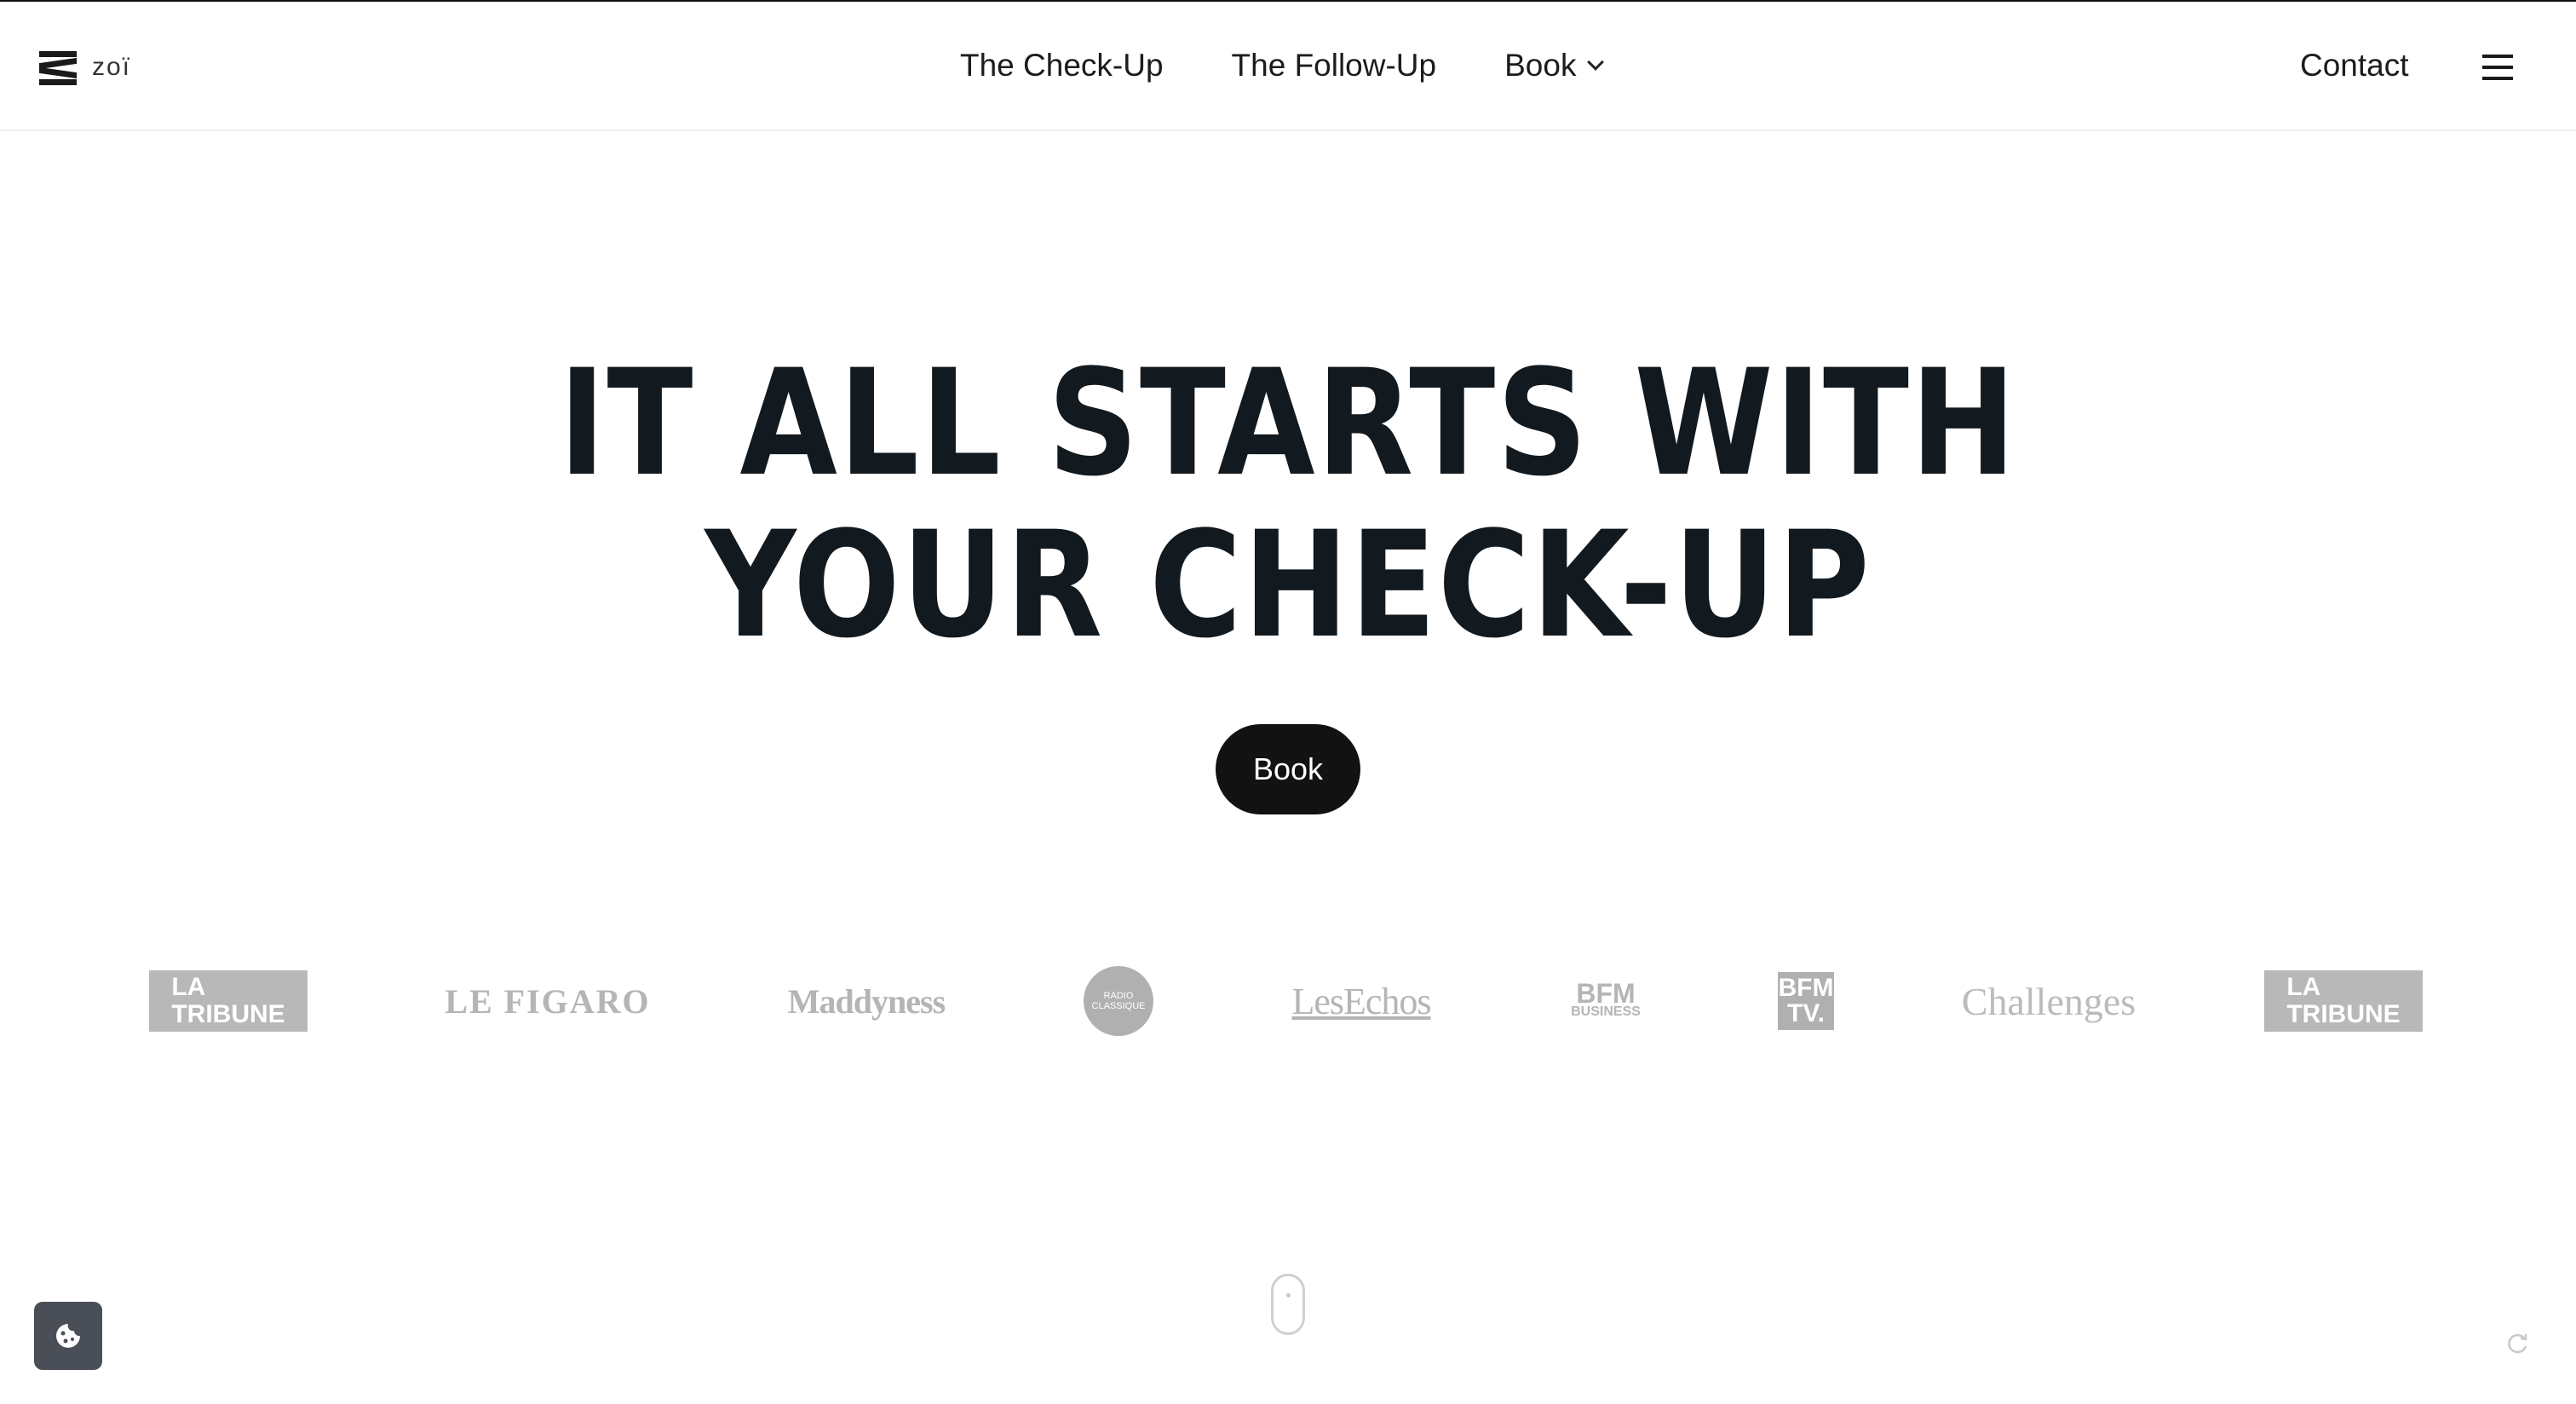 Image resolution: width=2576 pixels, height=1404 pixels. Describe the element at coordinates (2498, 67) in the screenshot. I see `hamburger-menu-icon` at that location.